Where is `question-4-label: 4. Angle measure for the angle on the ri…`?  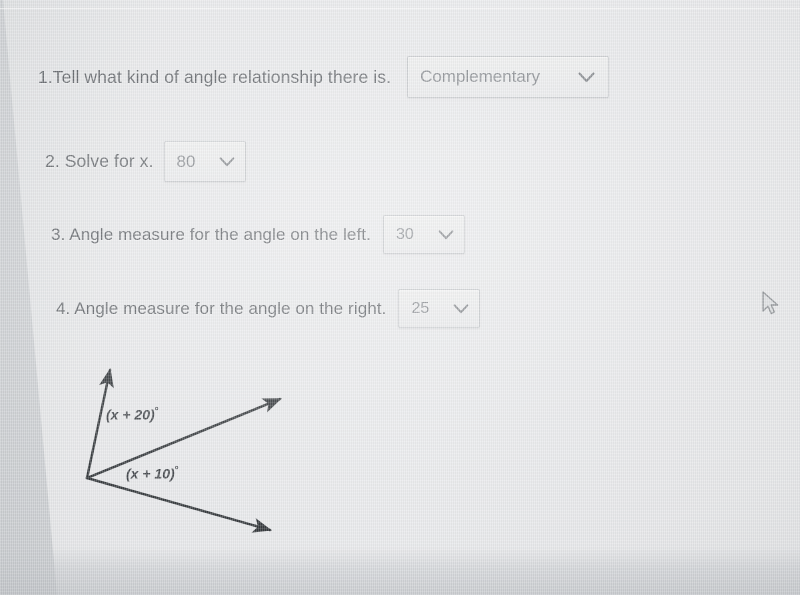
question-4-label: 4. Angle measure for the angle on the ri… is located at coordinates (221, 308).